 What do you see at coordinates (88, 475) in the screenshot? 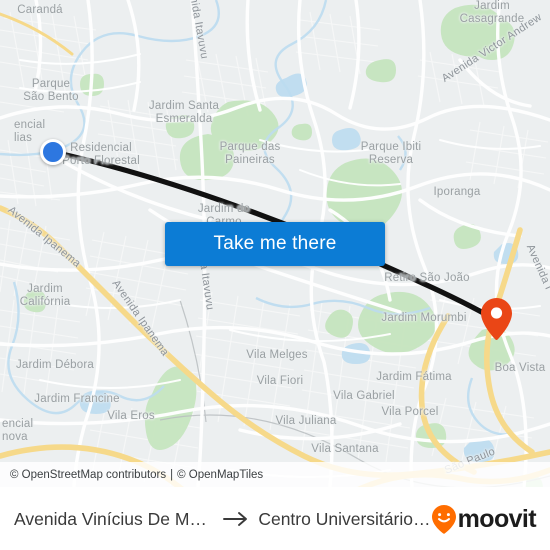
I see `attribution-osm: © OpenStreetMap contributors` at bounding box center [88, 475].